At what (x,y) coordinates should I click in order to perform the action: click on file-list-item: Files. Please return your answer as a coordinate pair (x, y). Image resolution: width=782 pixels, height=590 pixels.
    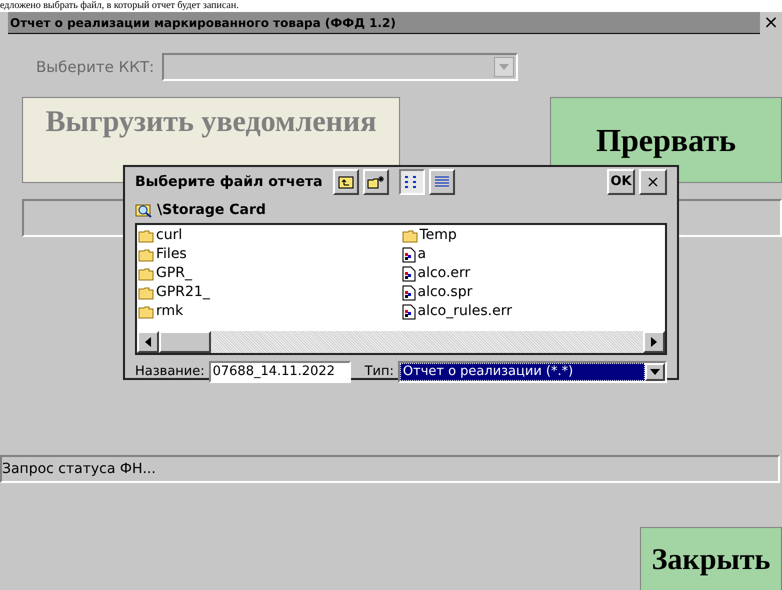
    Looking at the image, I should click on (270, 254).